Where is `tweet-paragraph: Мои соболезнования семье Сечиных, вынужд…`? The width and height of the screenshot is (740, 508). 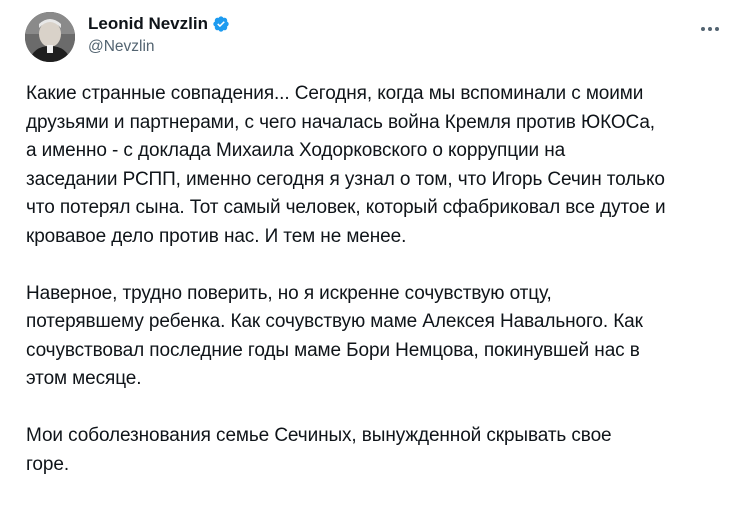 tweet-paragraph: Мои соболезнования семье Сечиных, вынужд… is located at coordinates (376, 450).